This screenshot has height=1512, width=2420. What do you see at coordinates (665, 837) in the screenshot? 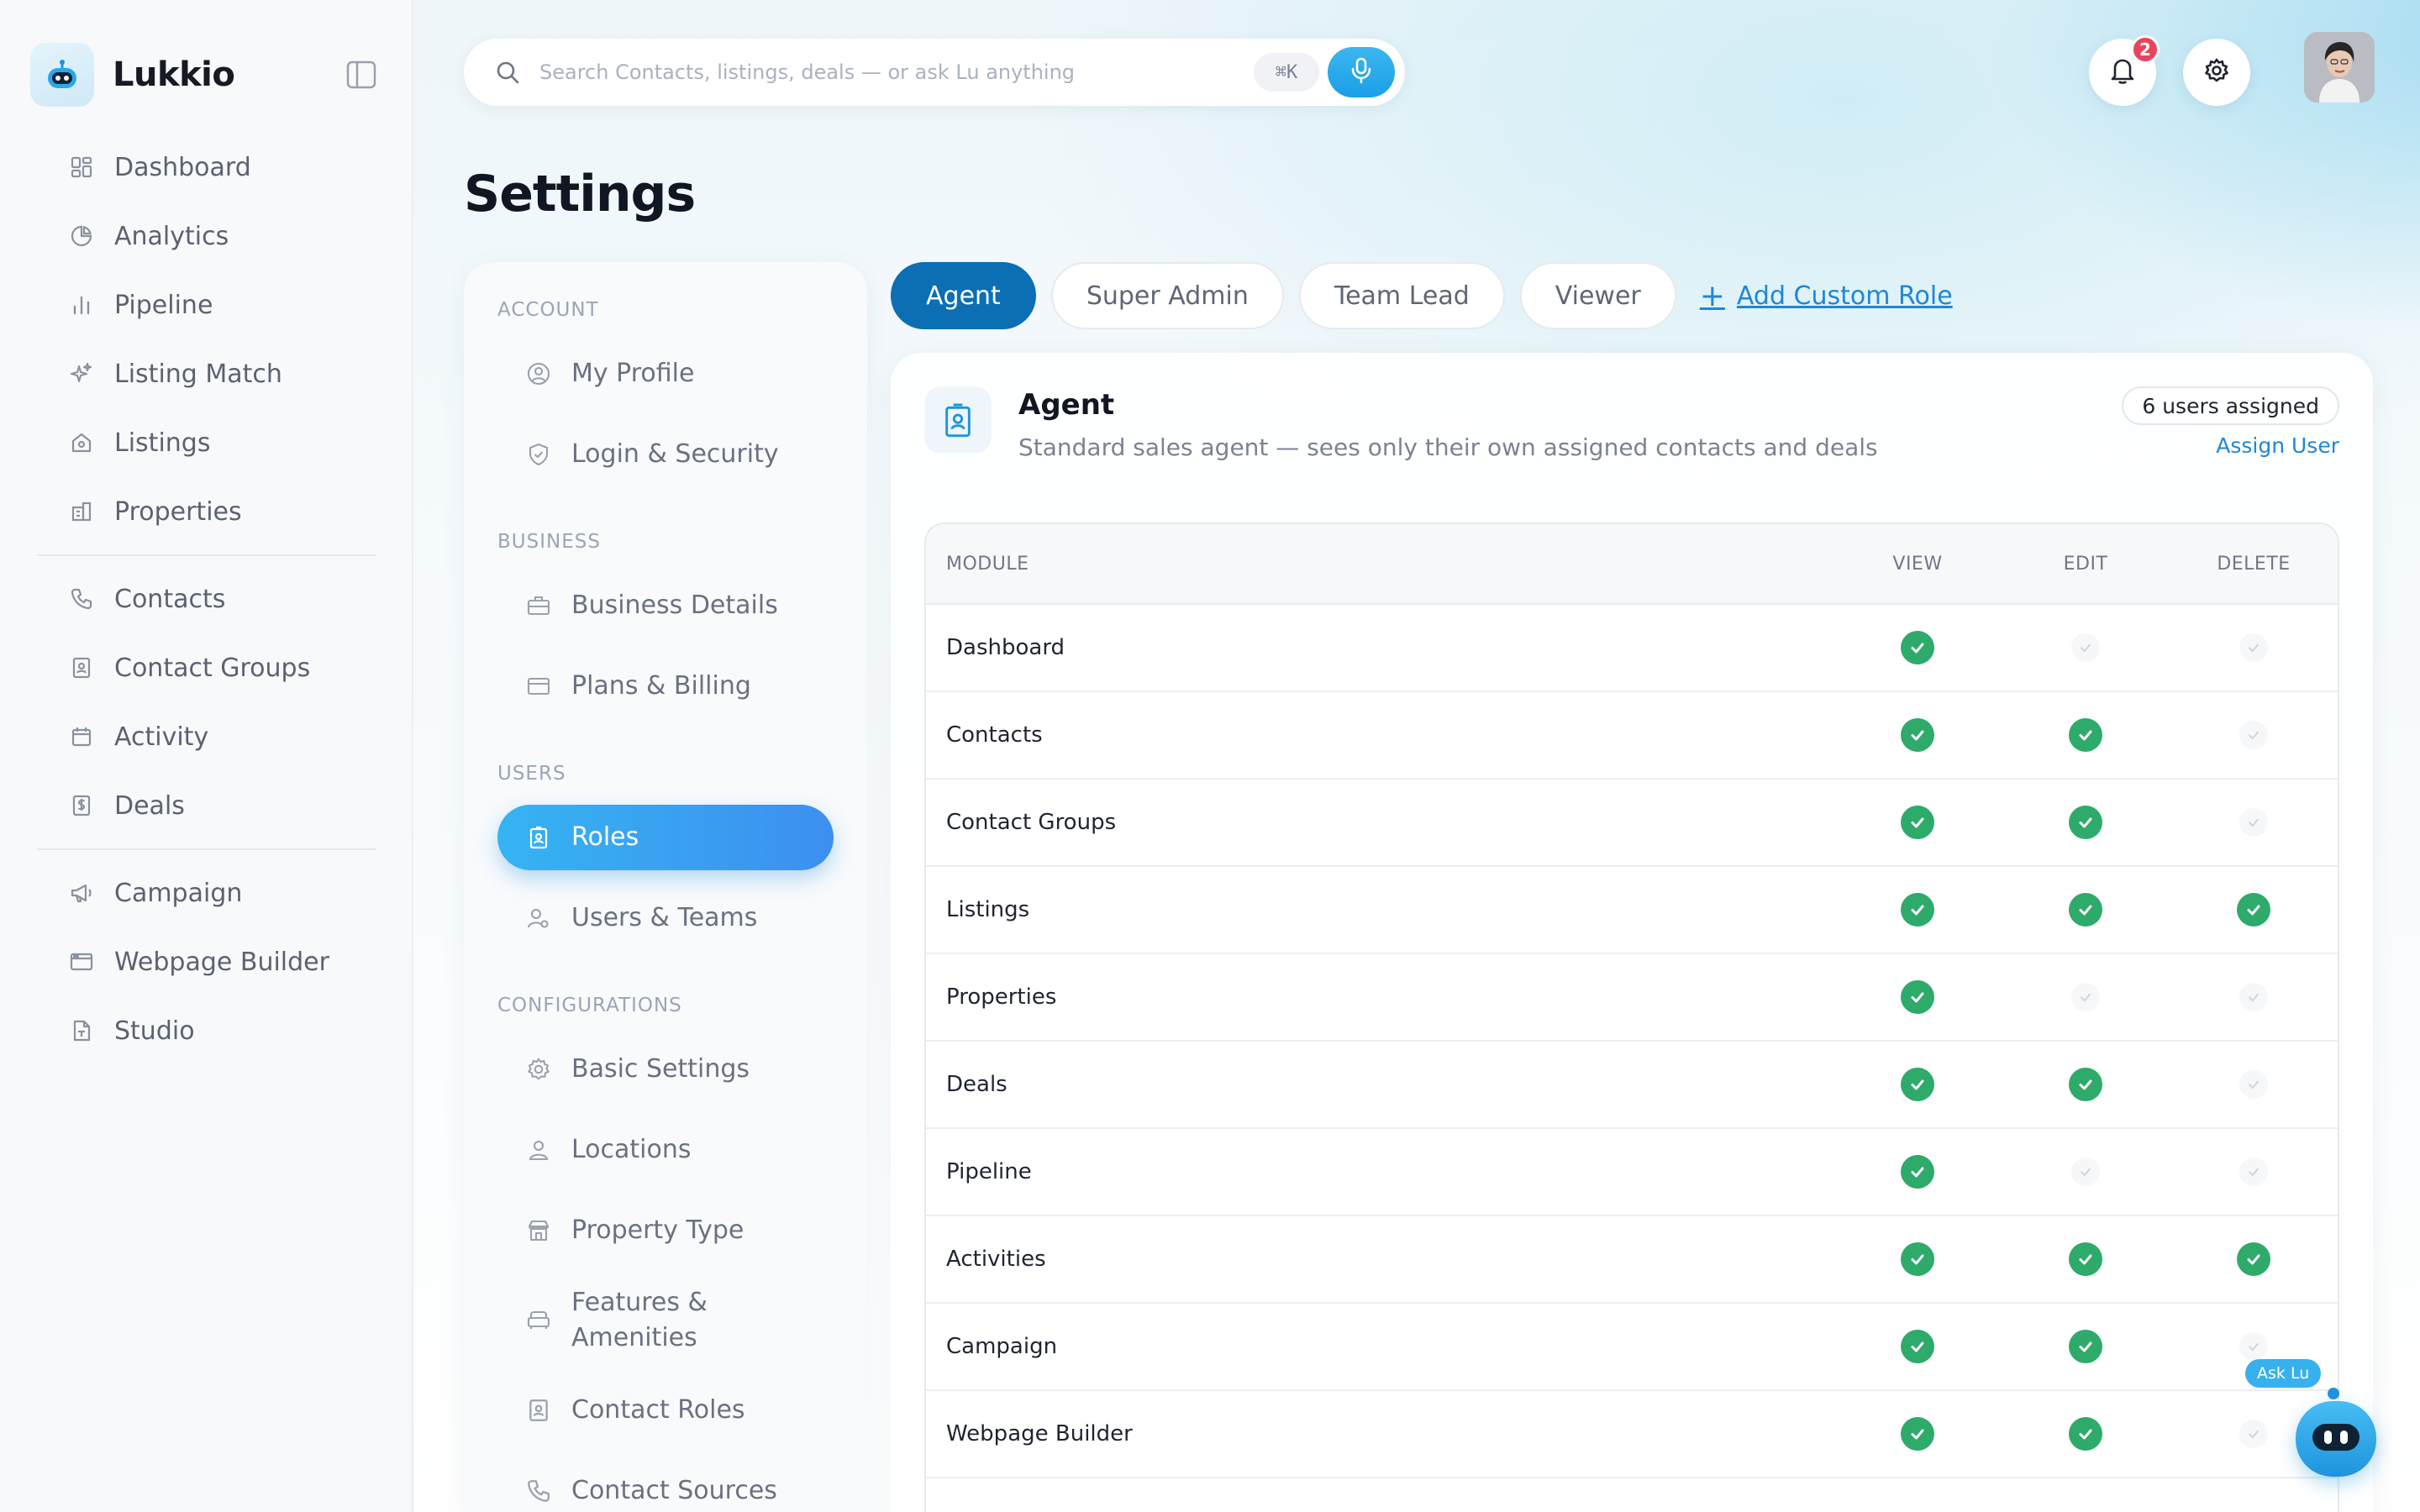
I see `settings-item-roles: Roles` at bounding box center [665, 837].